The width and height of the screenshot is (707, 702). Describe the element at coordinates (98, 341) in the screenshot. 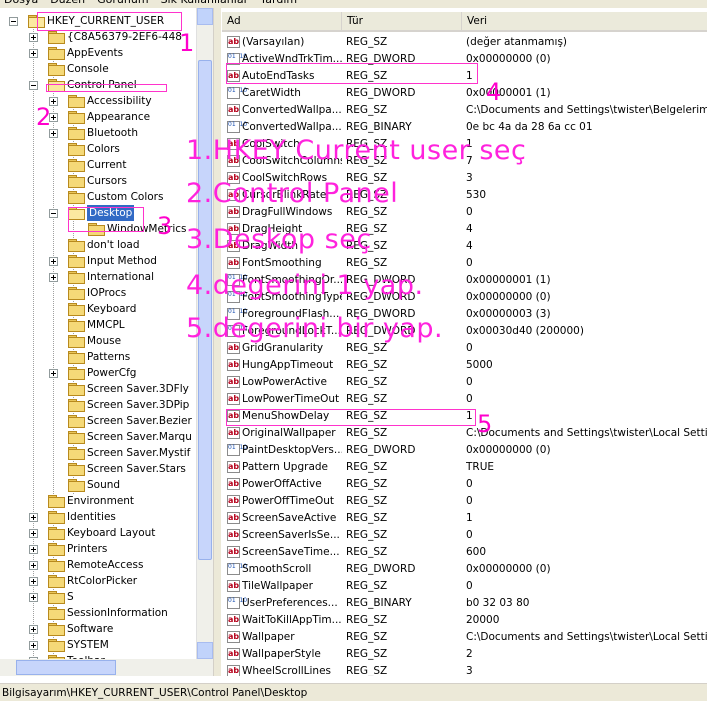

I see `tree-item: Mouse` at that location.